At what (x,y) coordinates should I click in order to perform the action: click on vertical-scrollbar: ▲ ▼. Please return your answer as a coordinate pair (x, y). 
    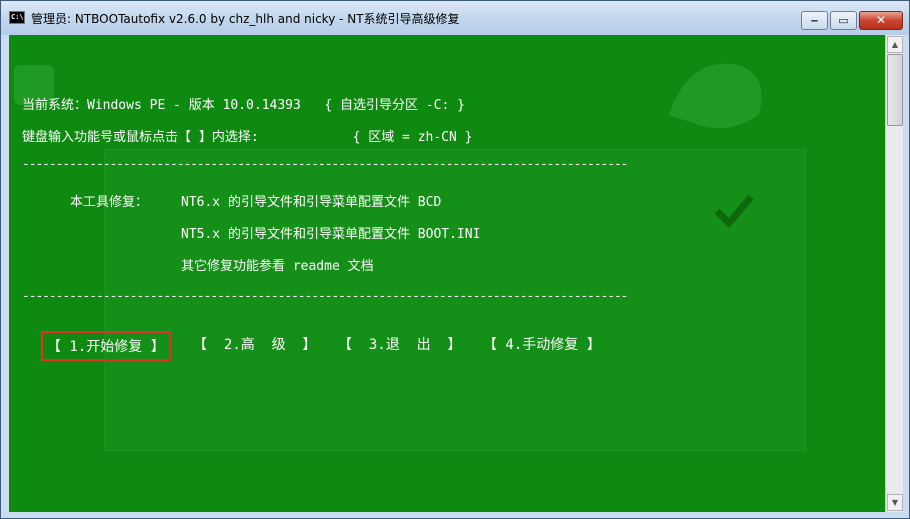
    Looking at the image, I should click on (894, 273).